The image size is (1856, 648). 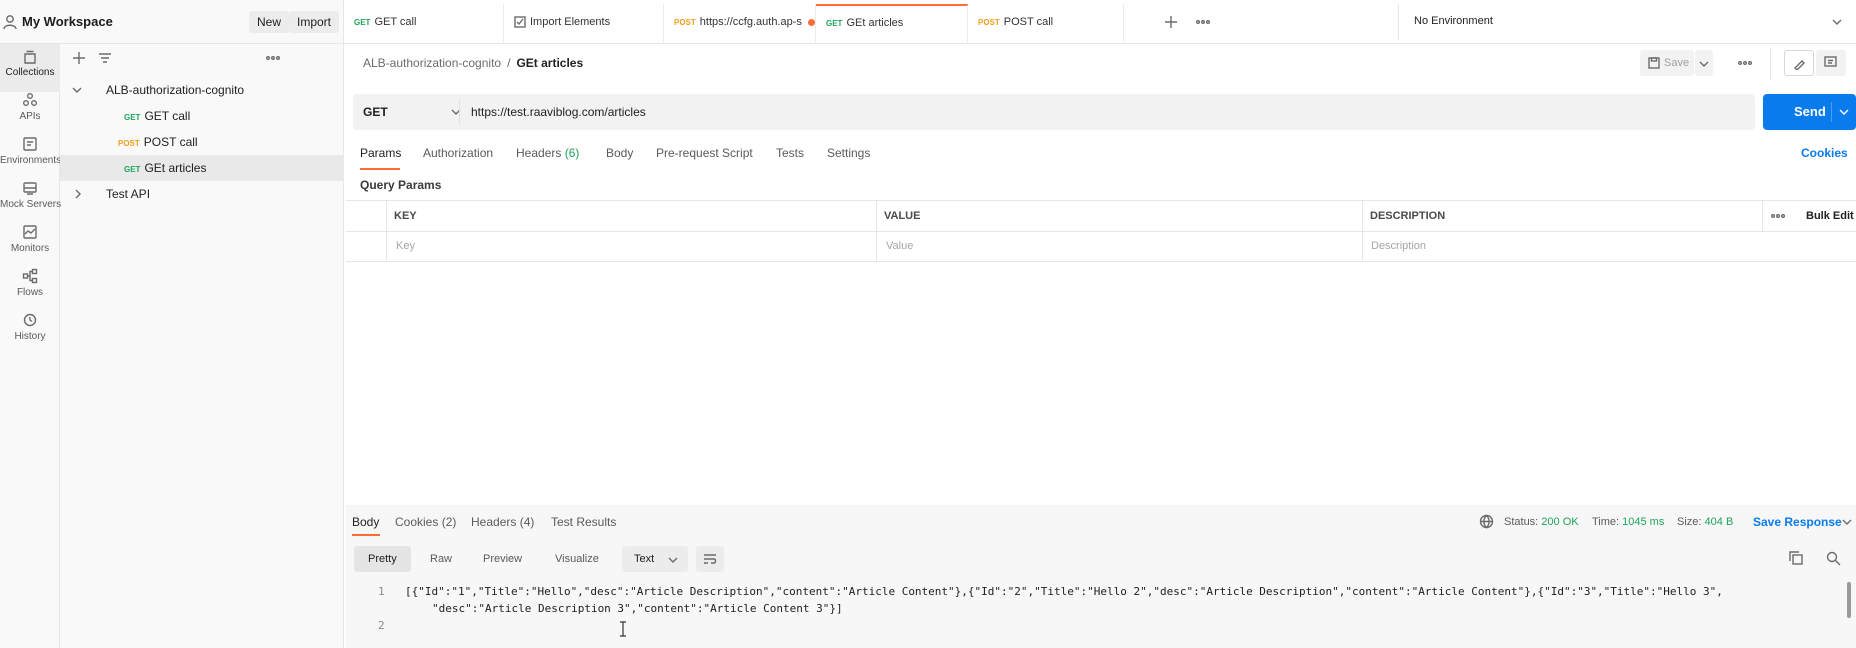 I want to click on search-icon, so click(x=1833, y=558).